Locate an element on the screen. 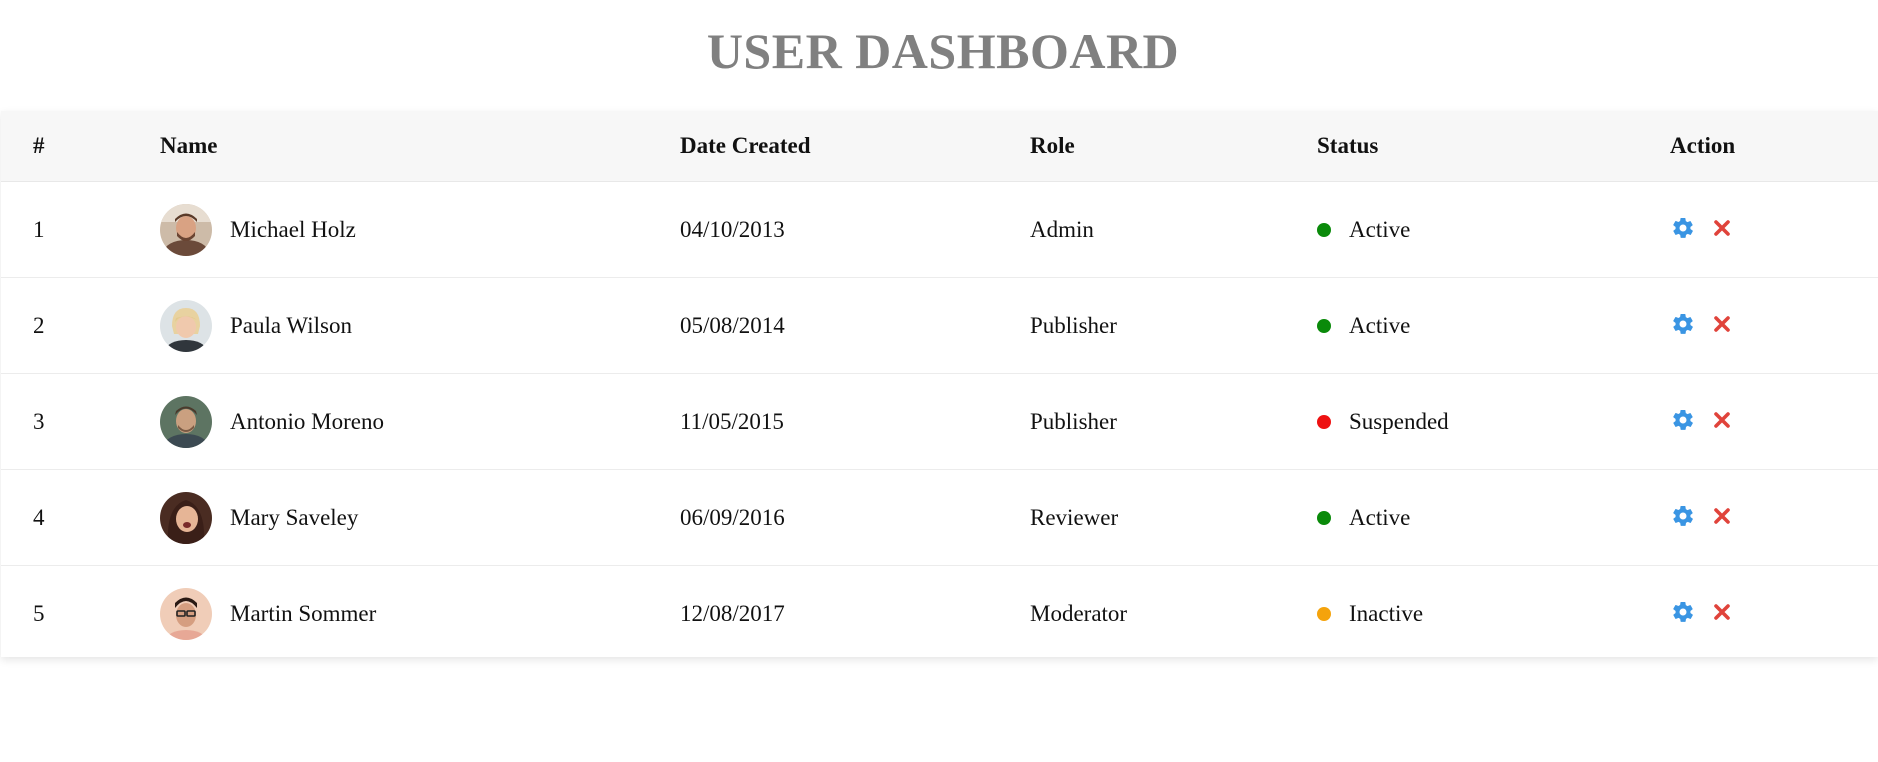 The width and height of the screenshot is (1878, 762). user-name: Mary Saveley is located at coordinates (294, 517).